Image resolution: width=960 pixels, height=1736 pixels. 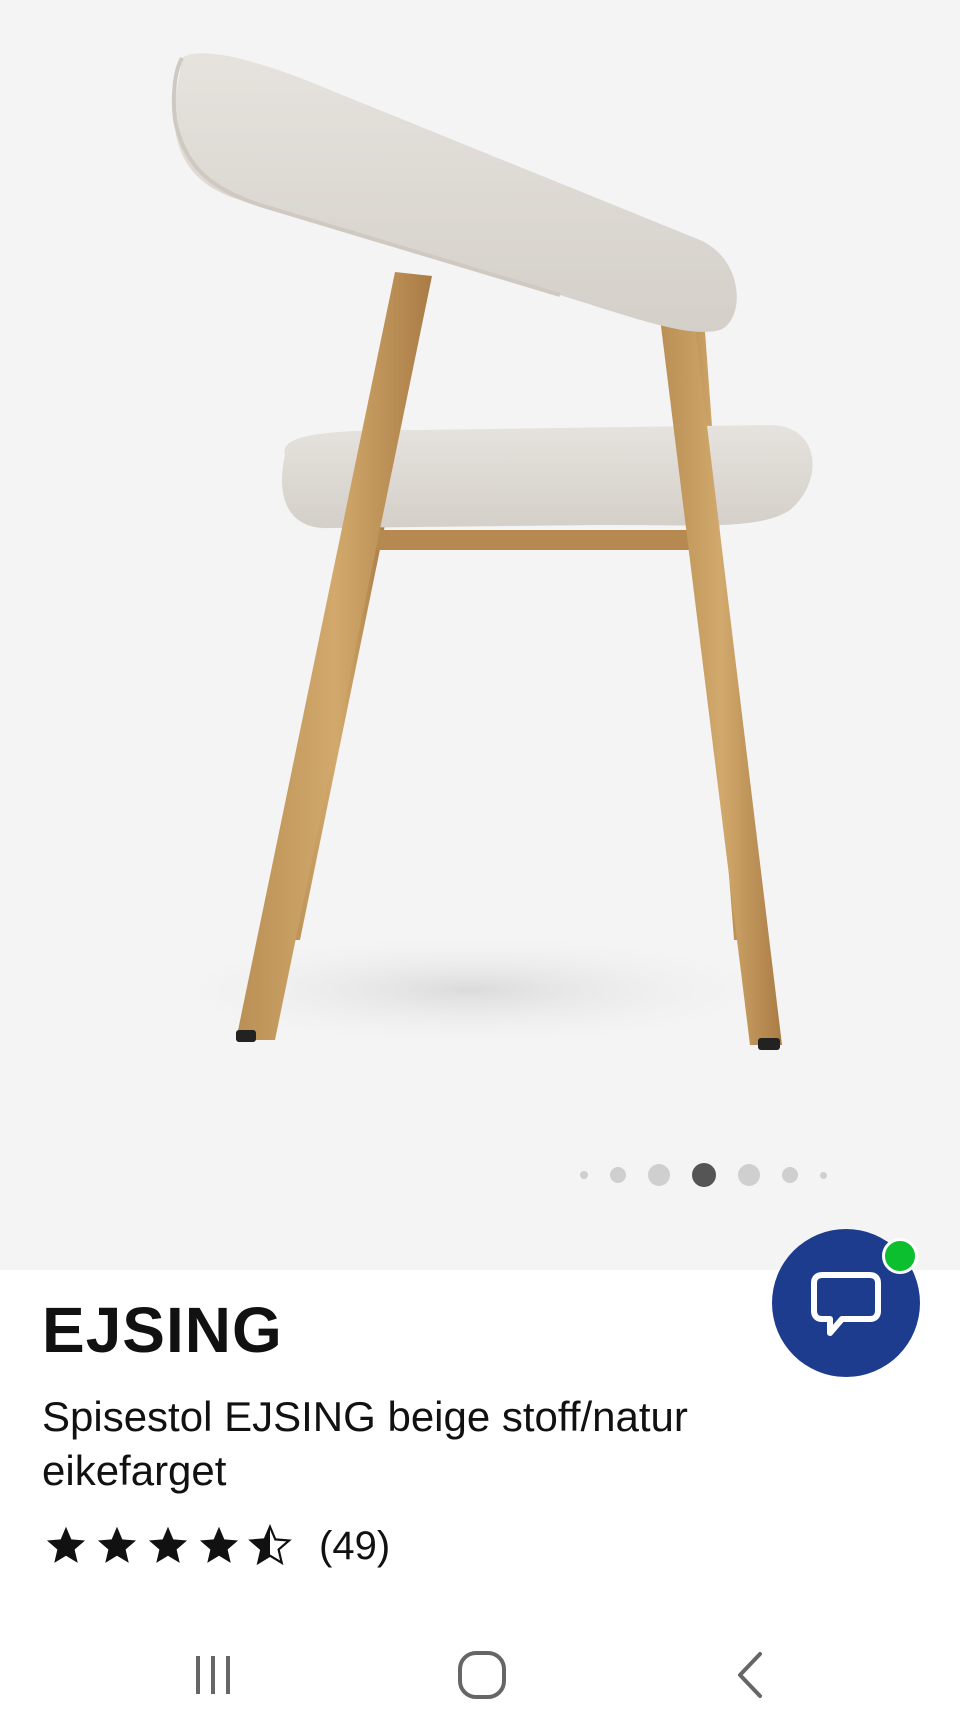 I want to click on review-count: (49), so click(x=355, y=1546).